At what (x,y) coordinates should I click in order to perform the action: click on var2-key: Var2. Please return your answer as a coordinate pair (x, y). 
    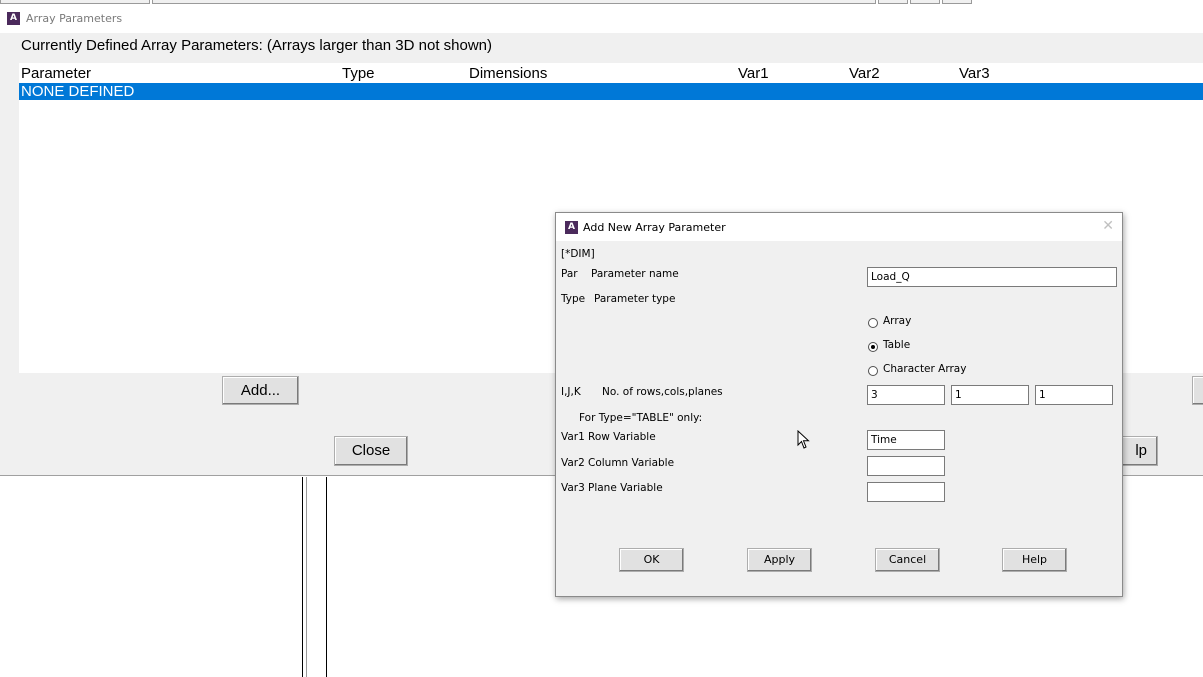
    Looking at the image, I should click on (573, 463).